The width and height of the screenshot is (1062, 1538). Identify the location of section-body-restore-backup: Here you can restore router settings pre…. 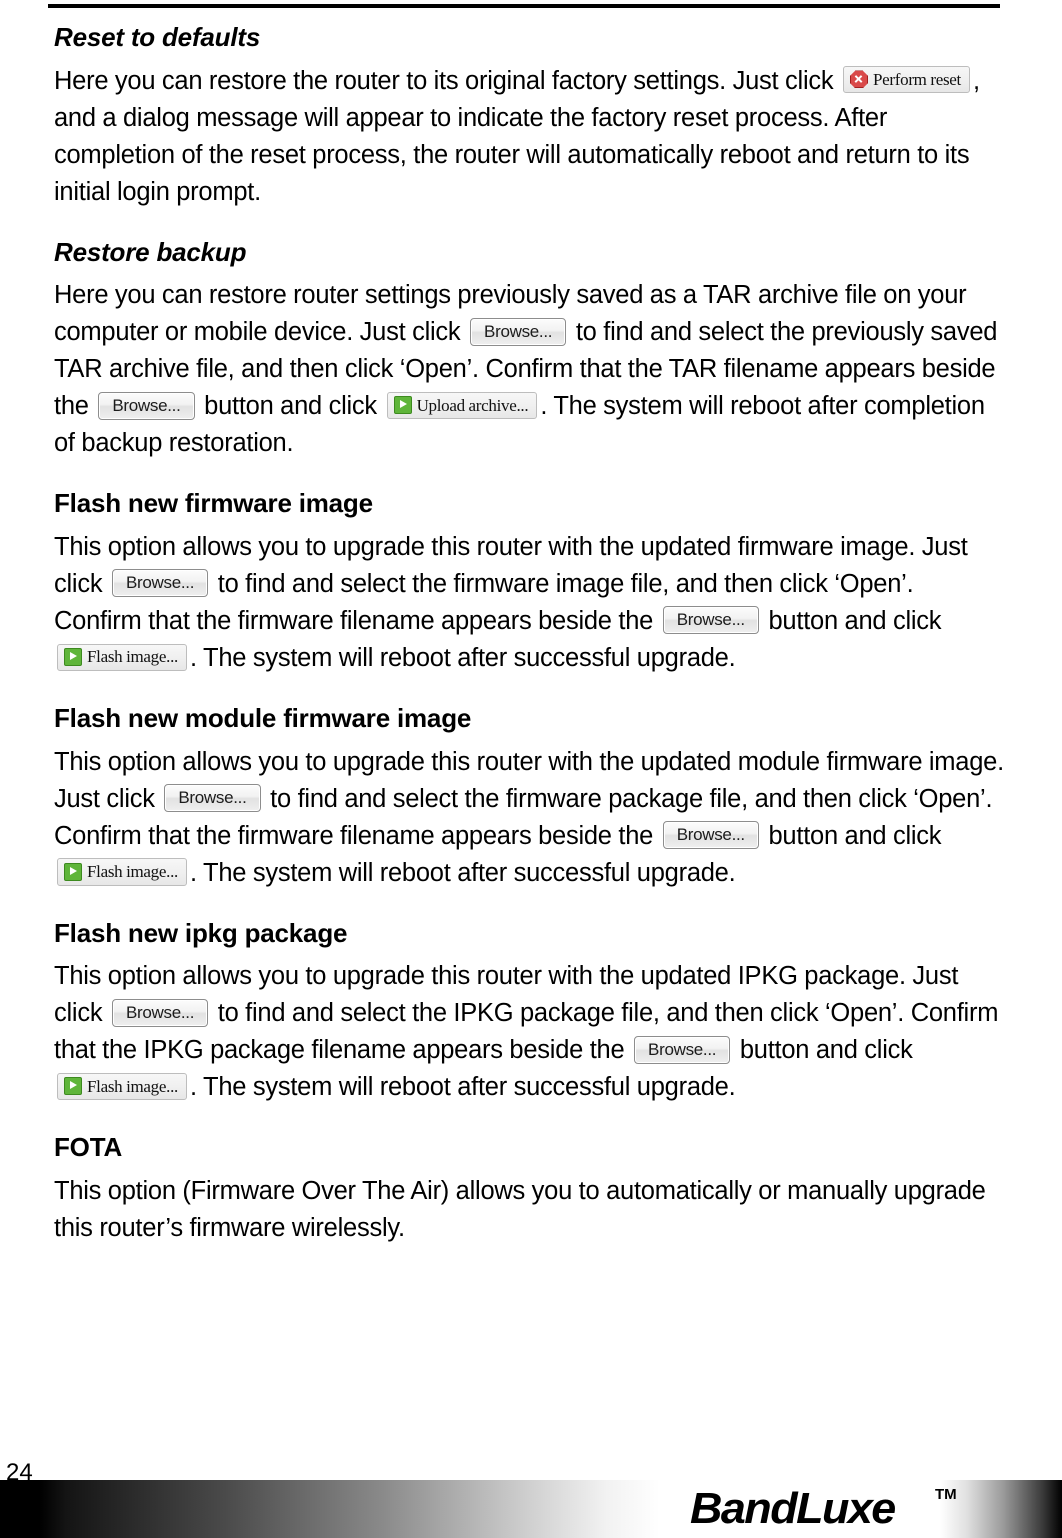
(529, 369).